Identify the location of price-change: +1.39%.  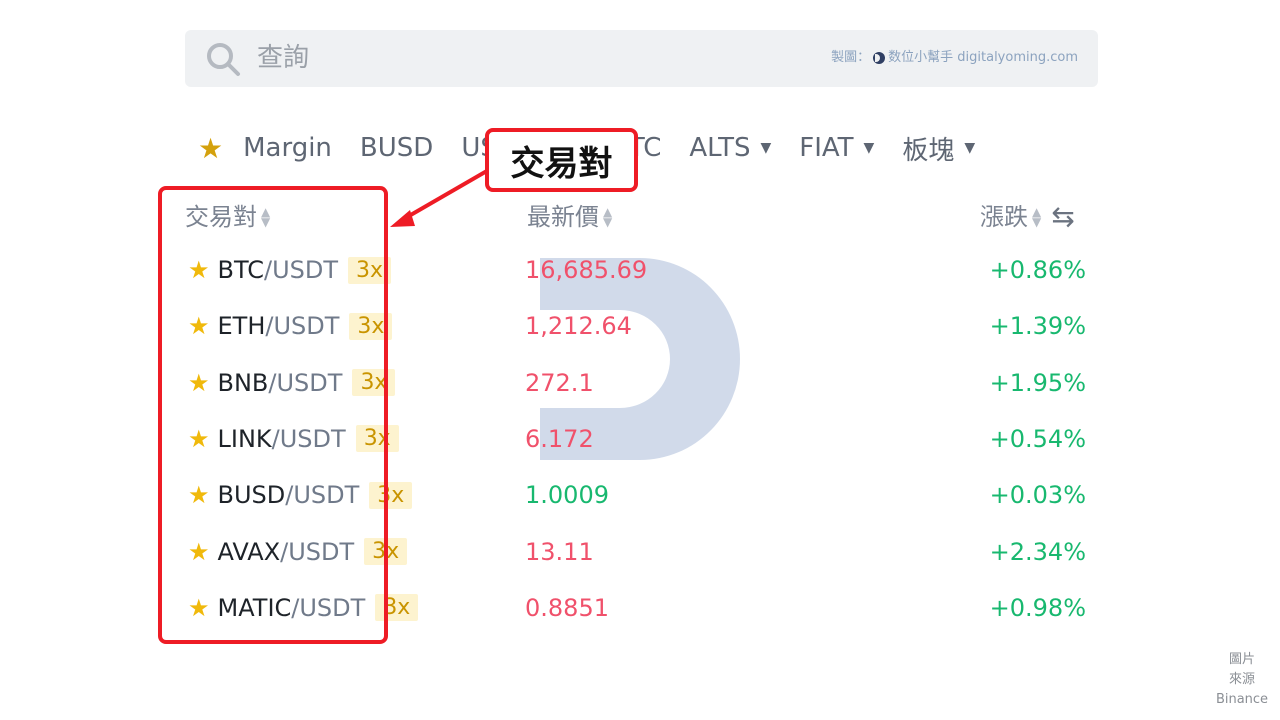
(1037, 326).